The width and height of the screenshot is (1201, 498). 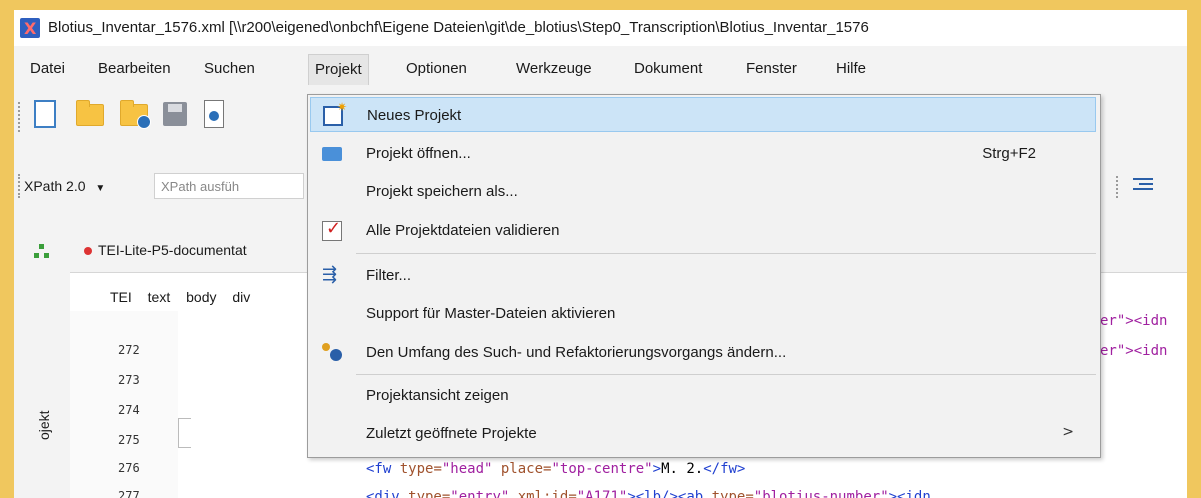 What do you see at coordinates (491, 313) in the screenshot?
I see `menu-item-label: Support für Master-Dateien aktivieren` at bounding box center [491, 313].